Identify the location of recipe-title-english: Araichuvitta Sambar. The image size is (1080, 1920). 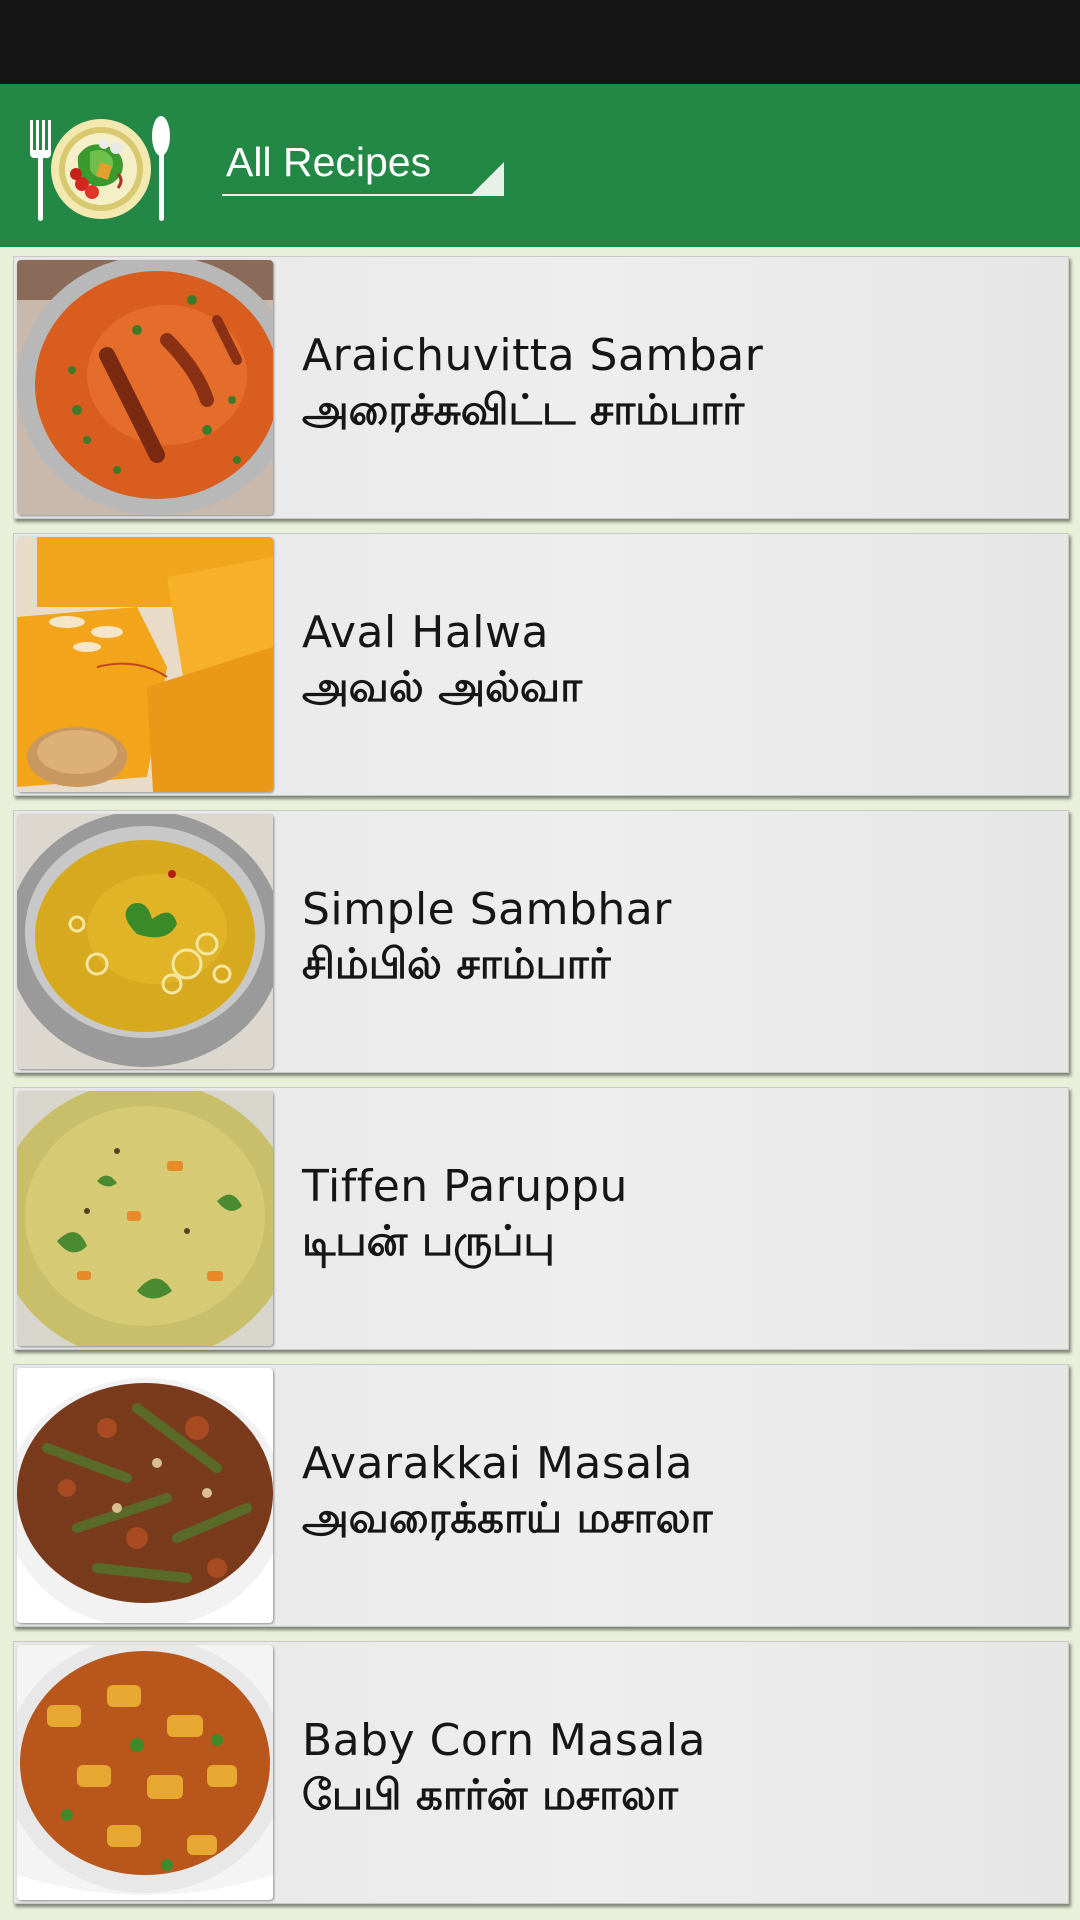
(533, 355).